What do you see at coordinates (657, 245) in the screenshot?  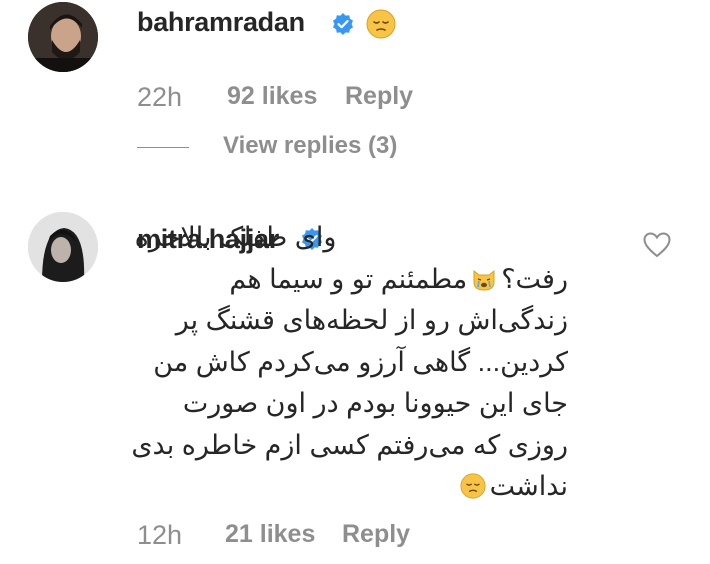 I see `heart-icon` at bounding box center [657, 245].